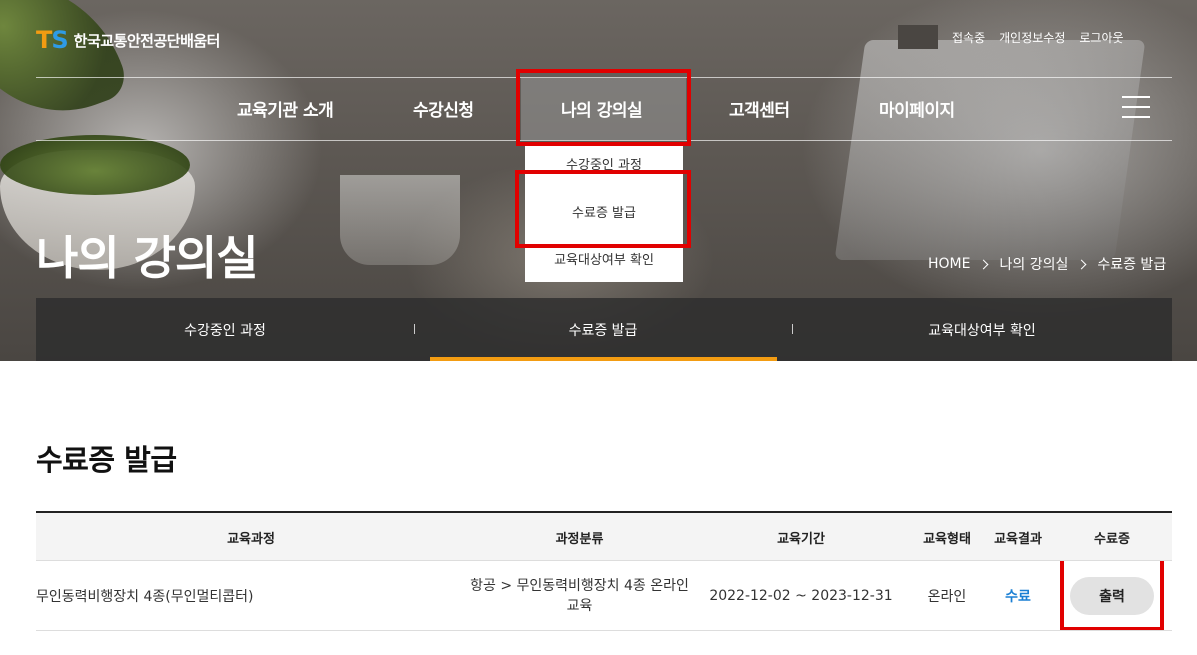 The image size is (1197, 655). I want to click on breadcrumb-home: HOME, so click(949, 264).